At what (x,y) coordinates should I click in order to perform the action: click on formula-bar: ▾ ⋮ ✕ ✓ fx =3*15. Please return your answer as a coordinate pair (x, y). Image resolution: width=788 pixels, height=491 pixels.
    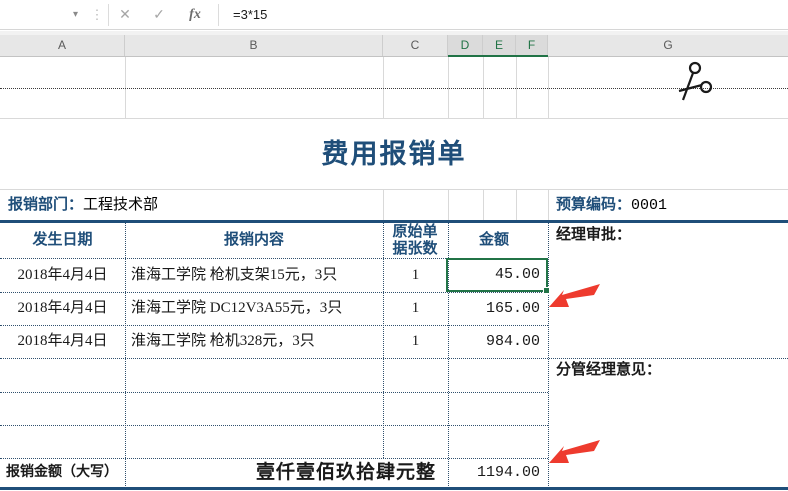
    Looking at the image, I should click on (394, 15).